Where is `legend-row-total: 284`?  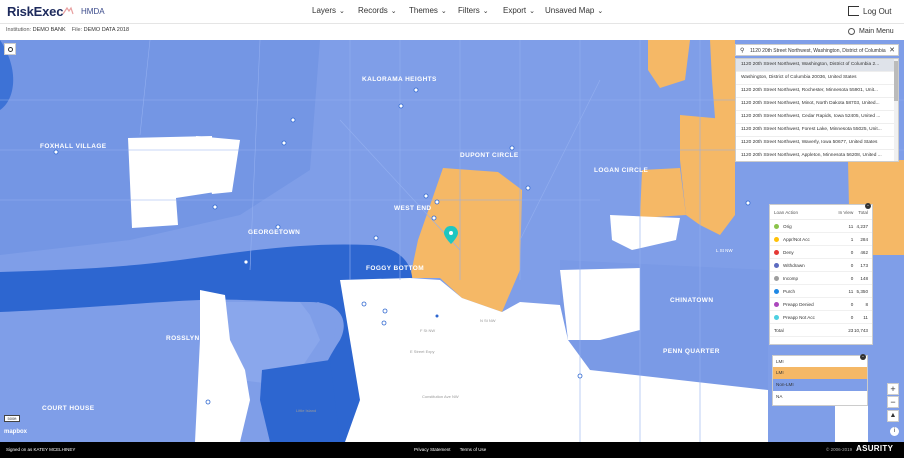
legend-row-total: 284 is located at coordinates (864, 239).